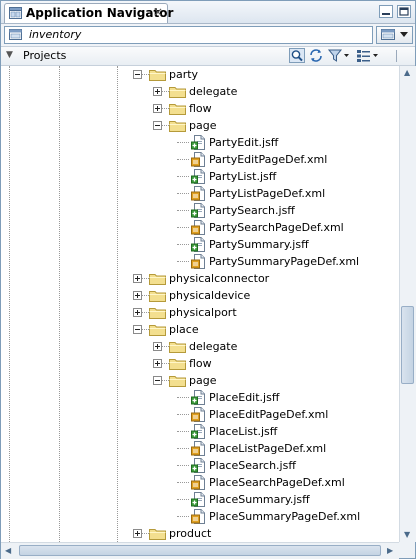  Describe the element at coordinates (8, 550) in the screenshot. I see `scroll-left-icon: ◀` at that location.